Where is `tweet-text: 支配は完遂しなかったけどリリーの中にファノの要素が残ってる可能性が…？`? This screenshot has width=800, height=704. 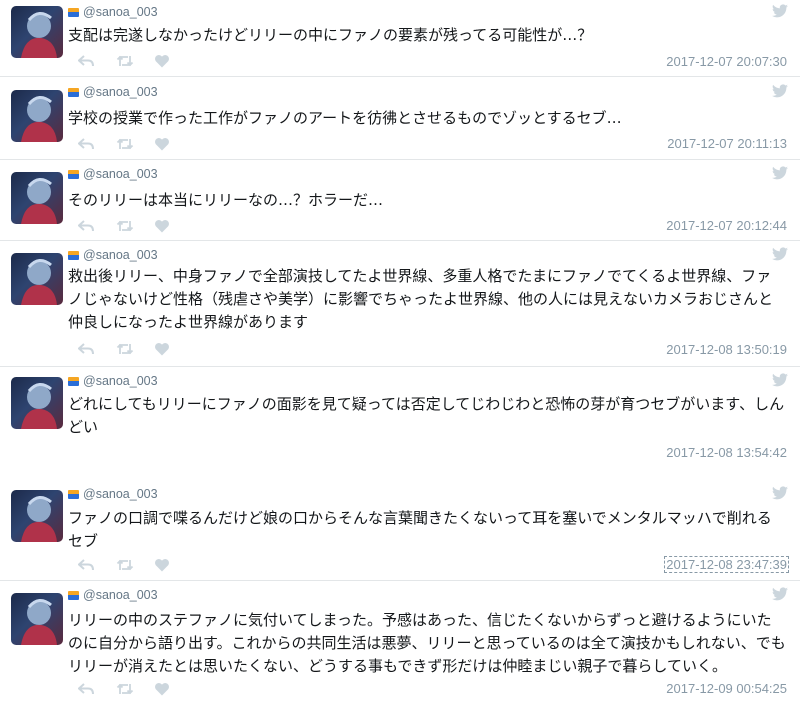
tweet-text: 支配は完遂しなかったけどリリーの中にファノの要素が残ってる可能性が…？ is located at coordinates (330, 35).